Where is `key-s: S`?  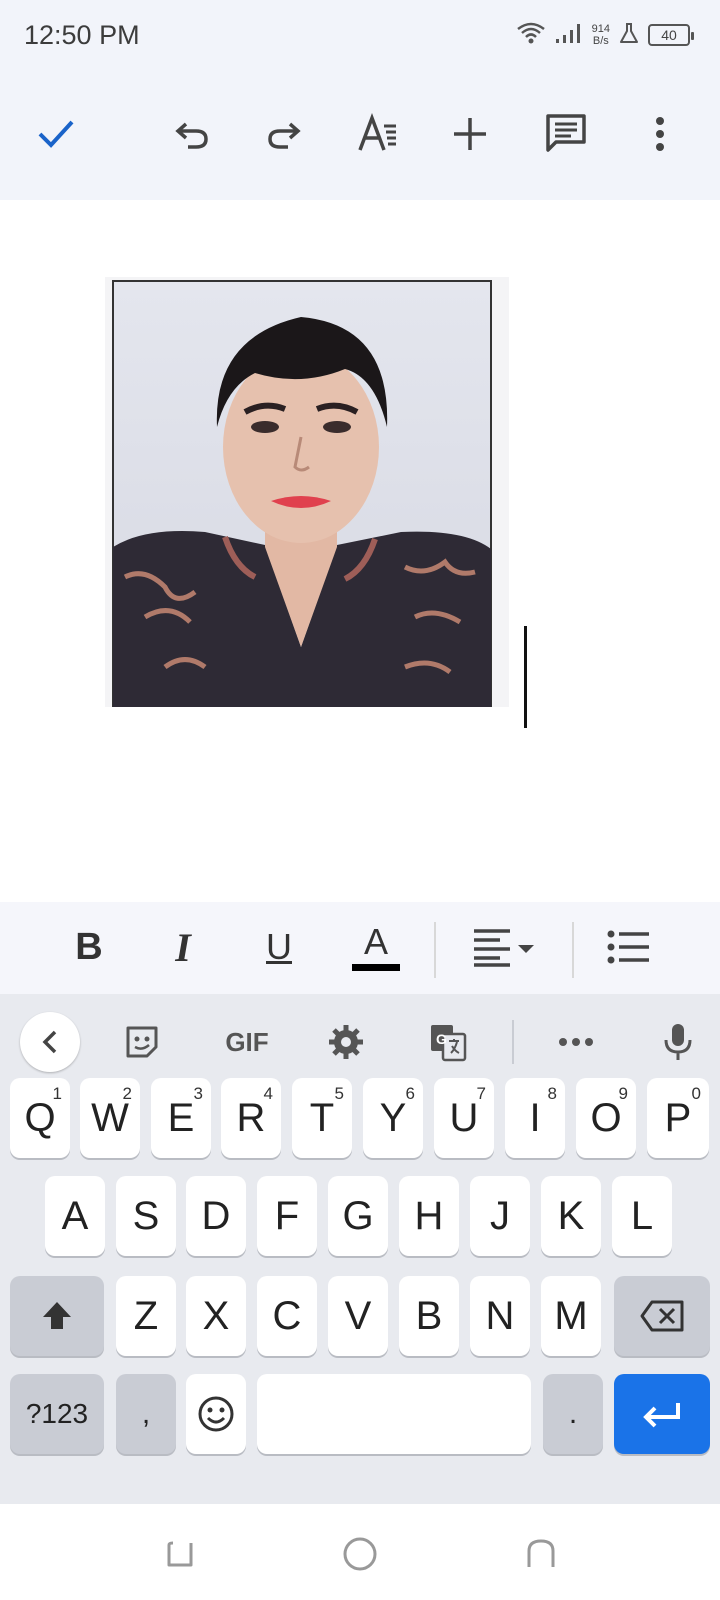 key-s: S is located at coordinates (146, 1216).